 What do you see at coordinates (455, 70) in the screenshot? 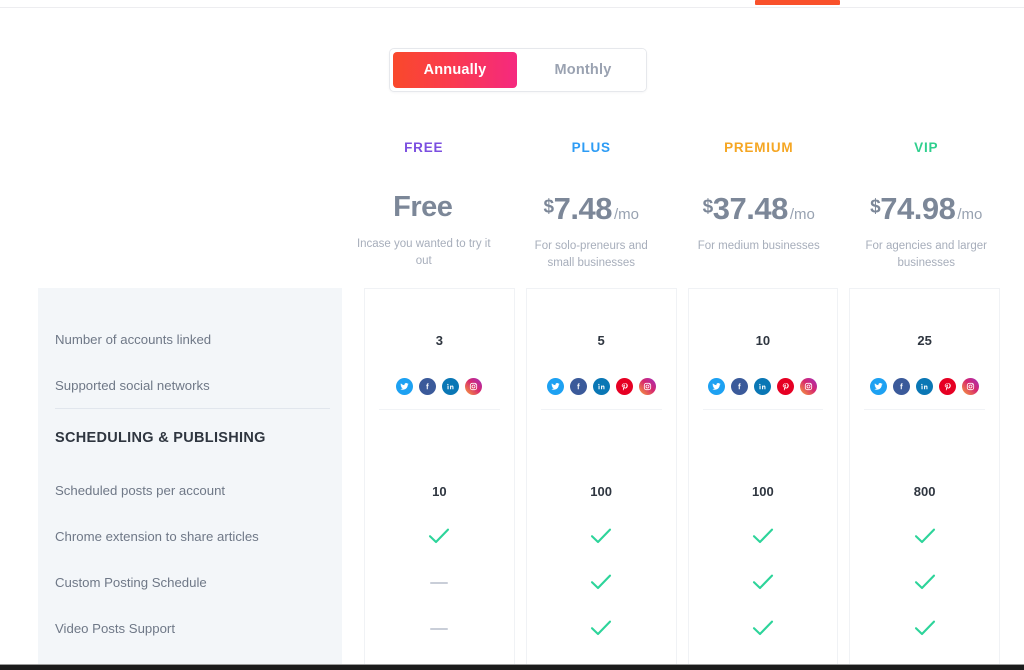
I see `billing-toggle-option-annually: Annually` at bounding box center [455, 70].